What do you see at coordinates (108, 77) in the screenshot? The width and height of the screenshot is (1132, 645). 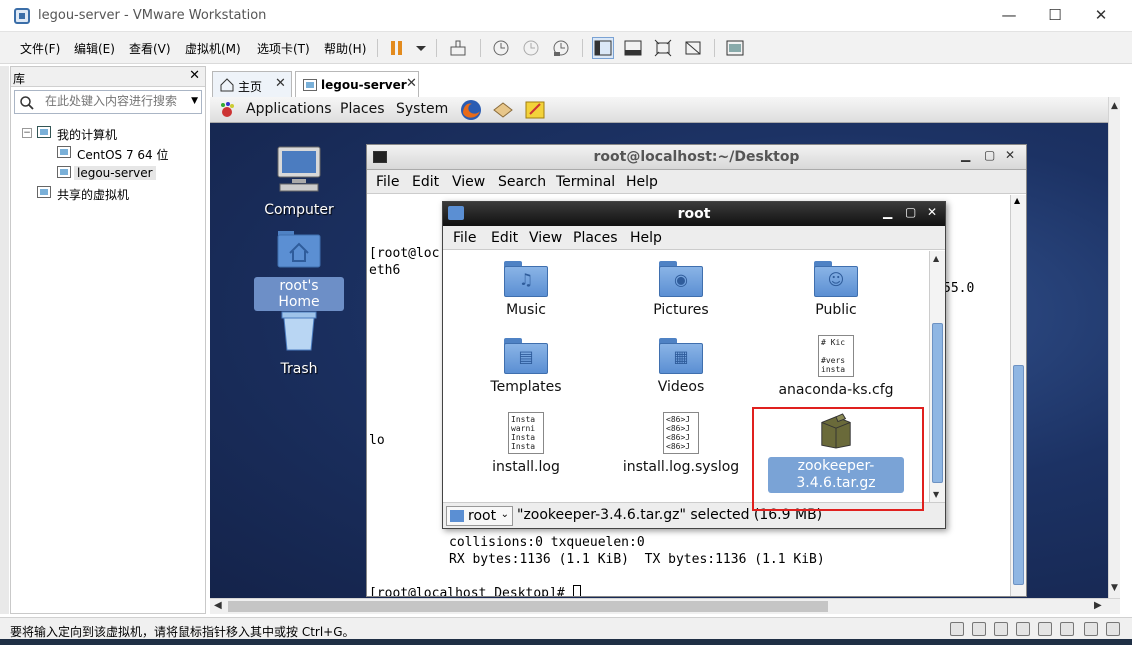 I see `library-header: 库 ✕` at bounding box center [108, 77].